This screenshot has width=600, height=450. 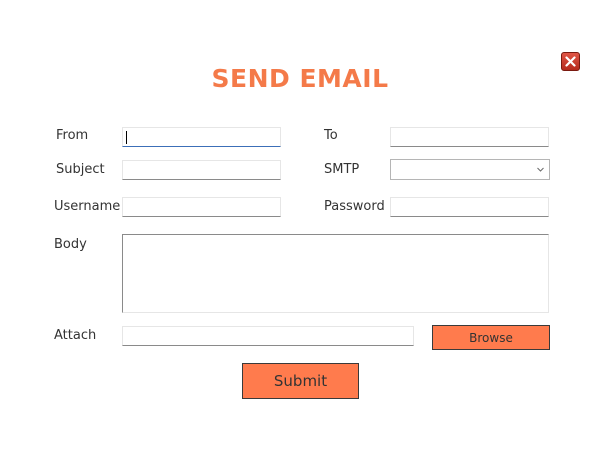 What do you see at coordinates (201, 137) in the screenshot?
I see `from-field` at bounding box center [201, 137].